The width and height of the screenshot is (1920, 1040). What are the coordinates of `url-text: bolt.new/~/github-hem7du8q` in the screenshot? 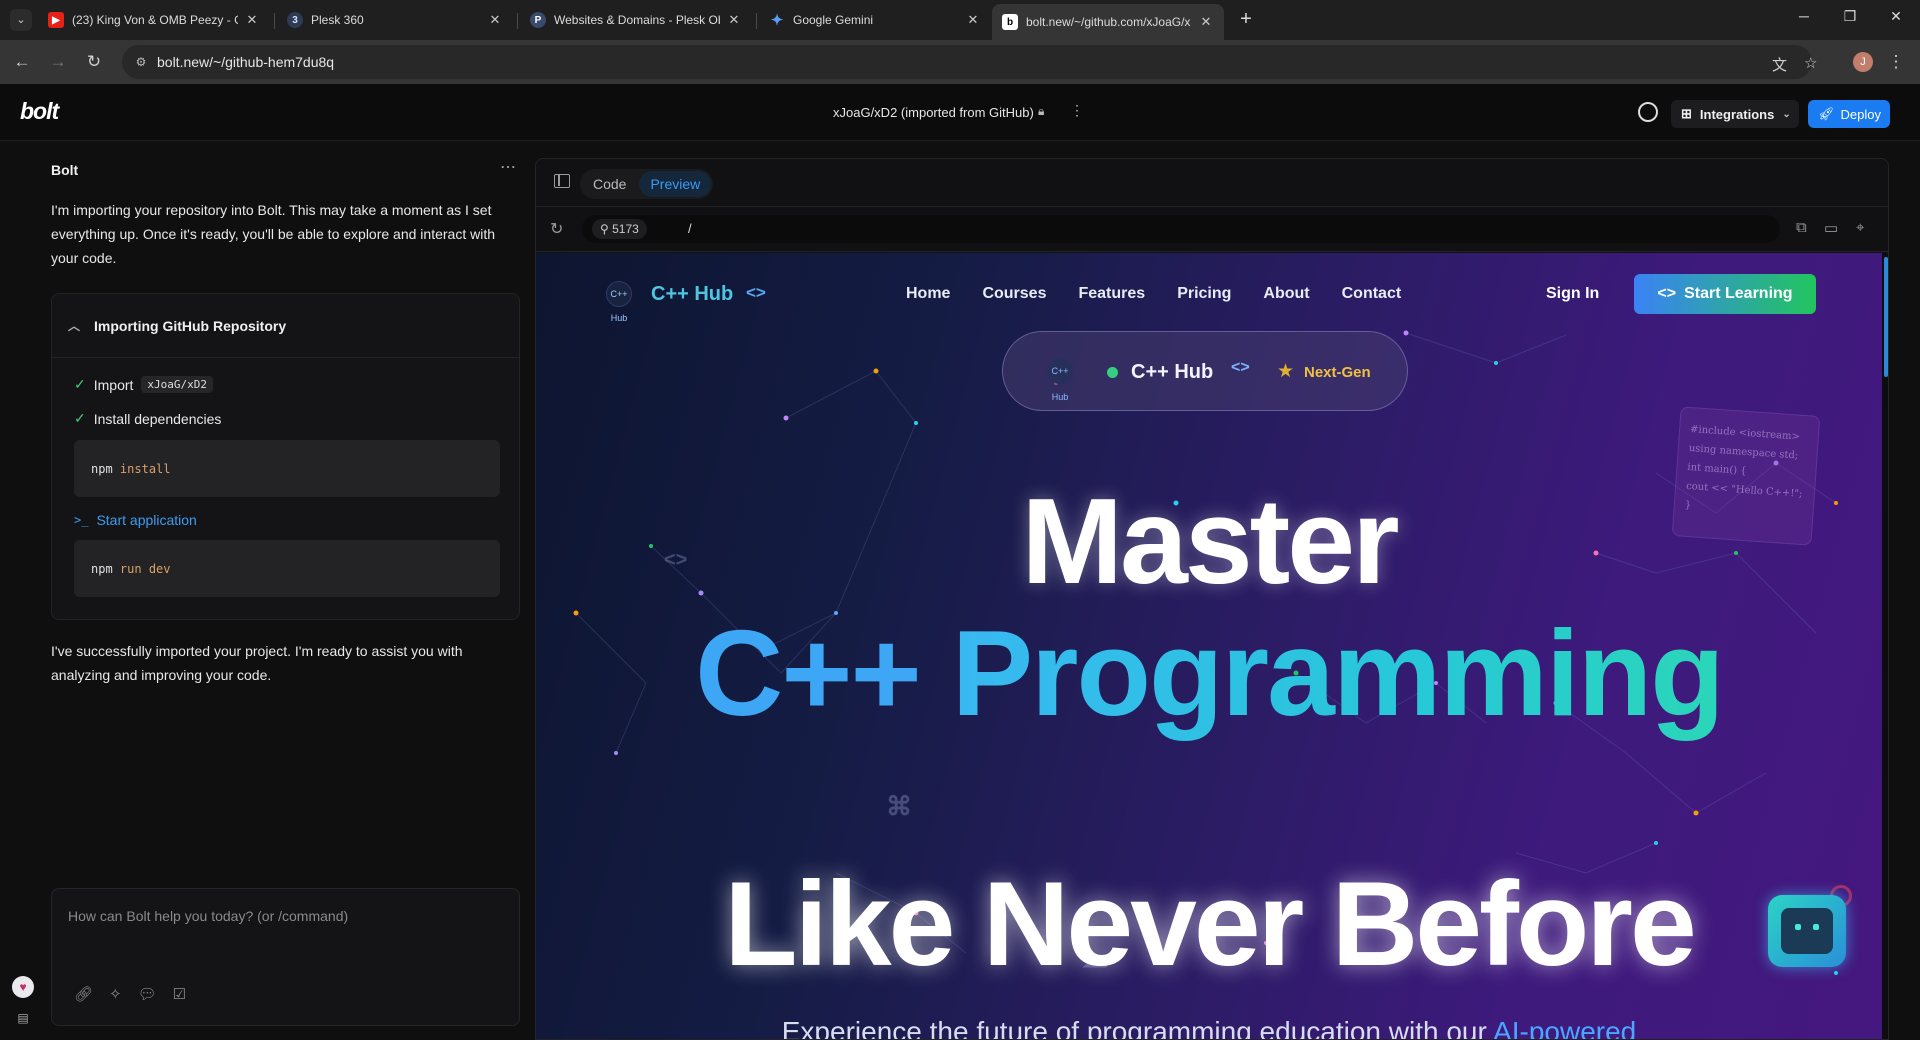 It's located at (245, 62).